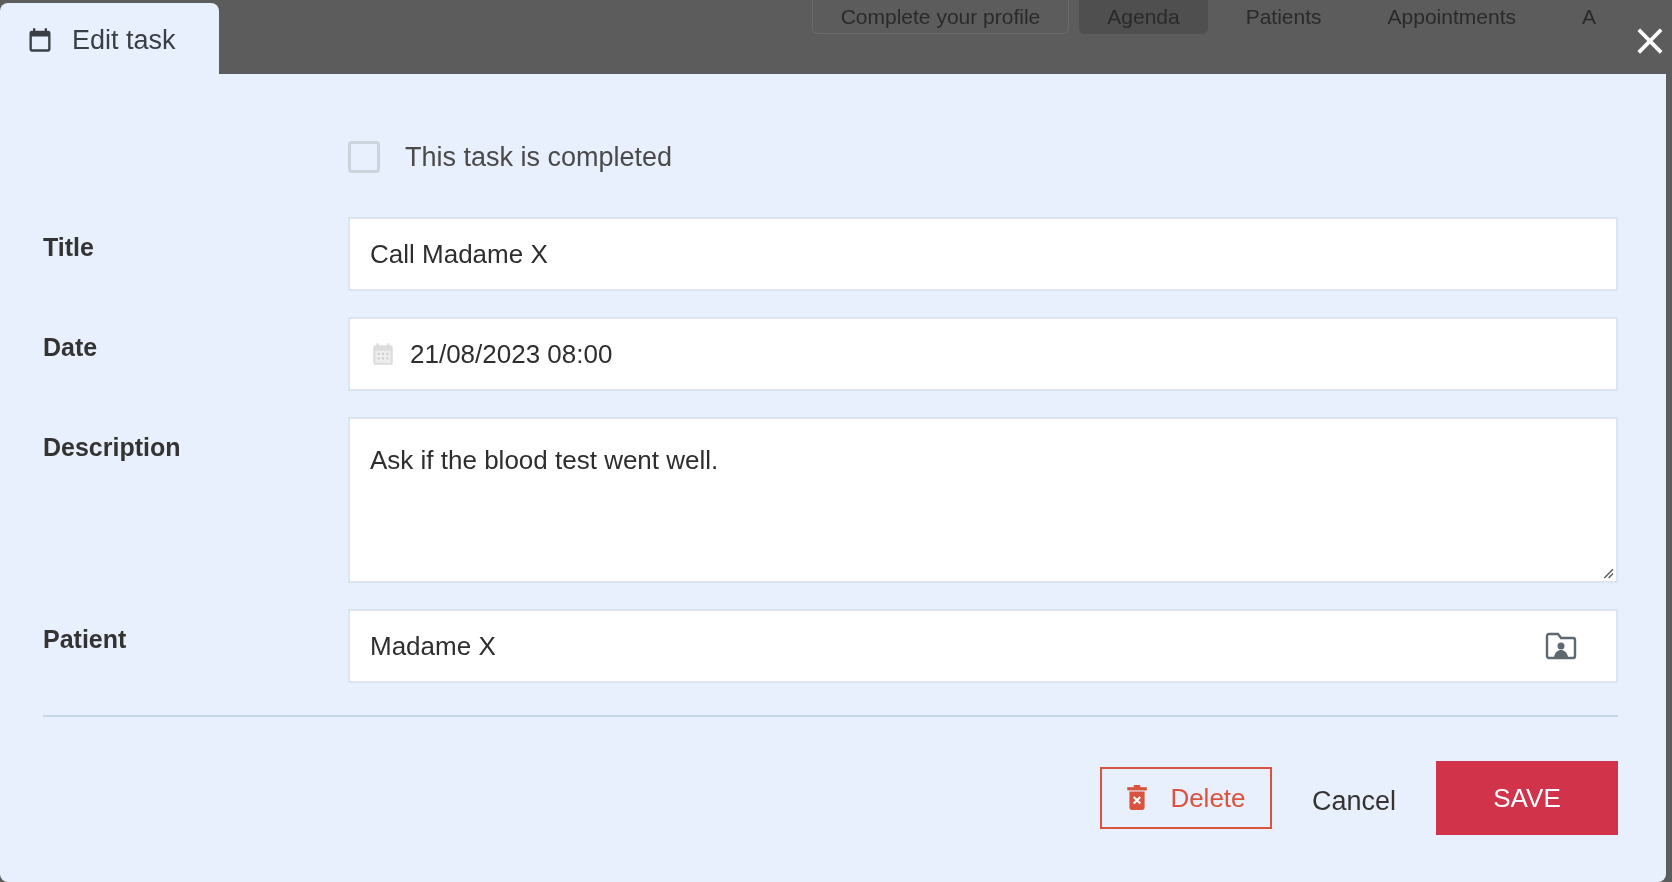 The width and height of the screenshot is (1672, 882). What do you see at coordinates (511, 354) in the screenshot?
I see `field-value: 21/08/2023 08:00` at bounding box center [511, 354].